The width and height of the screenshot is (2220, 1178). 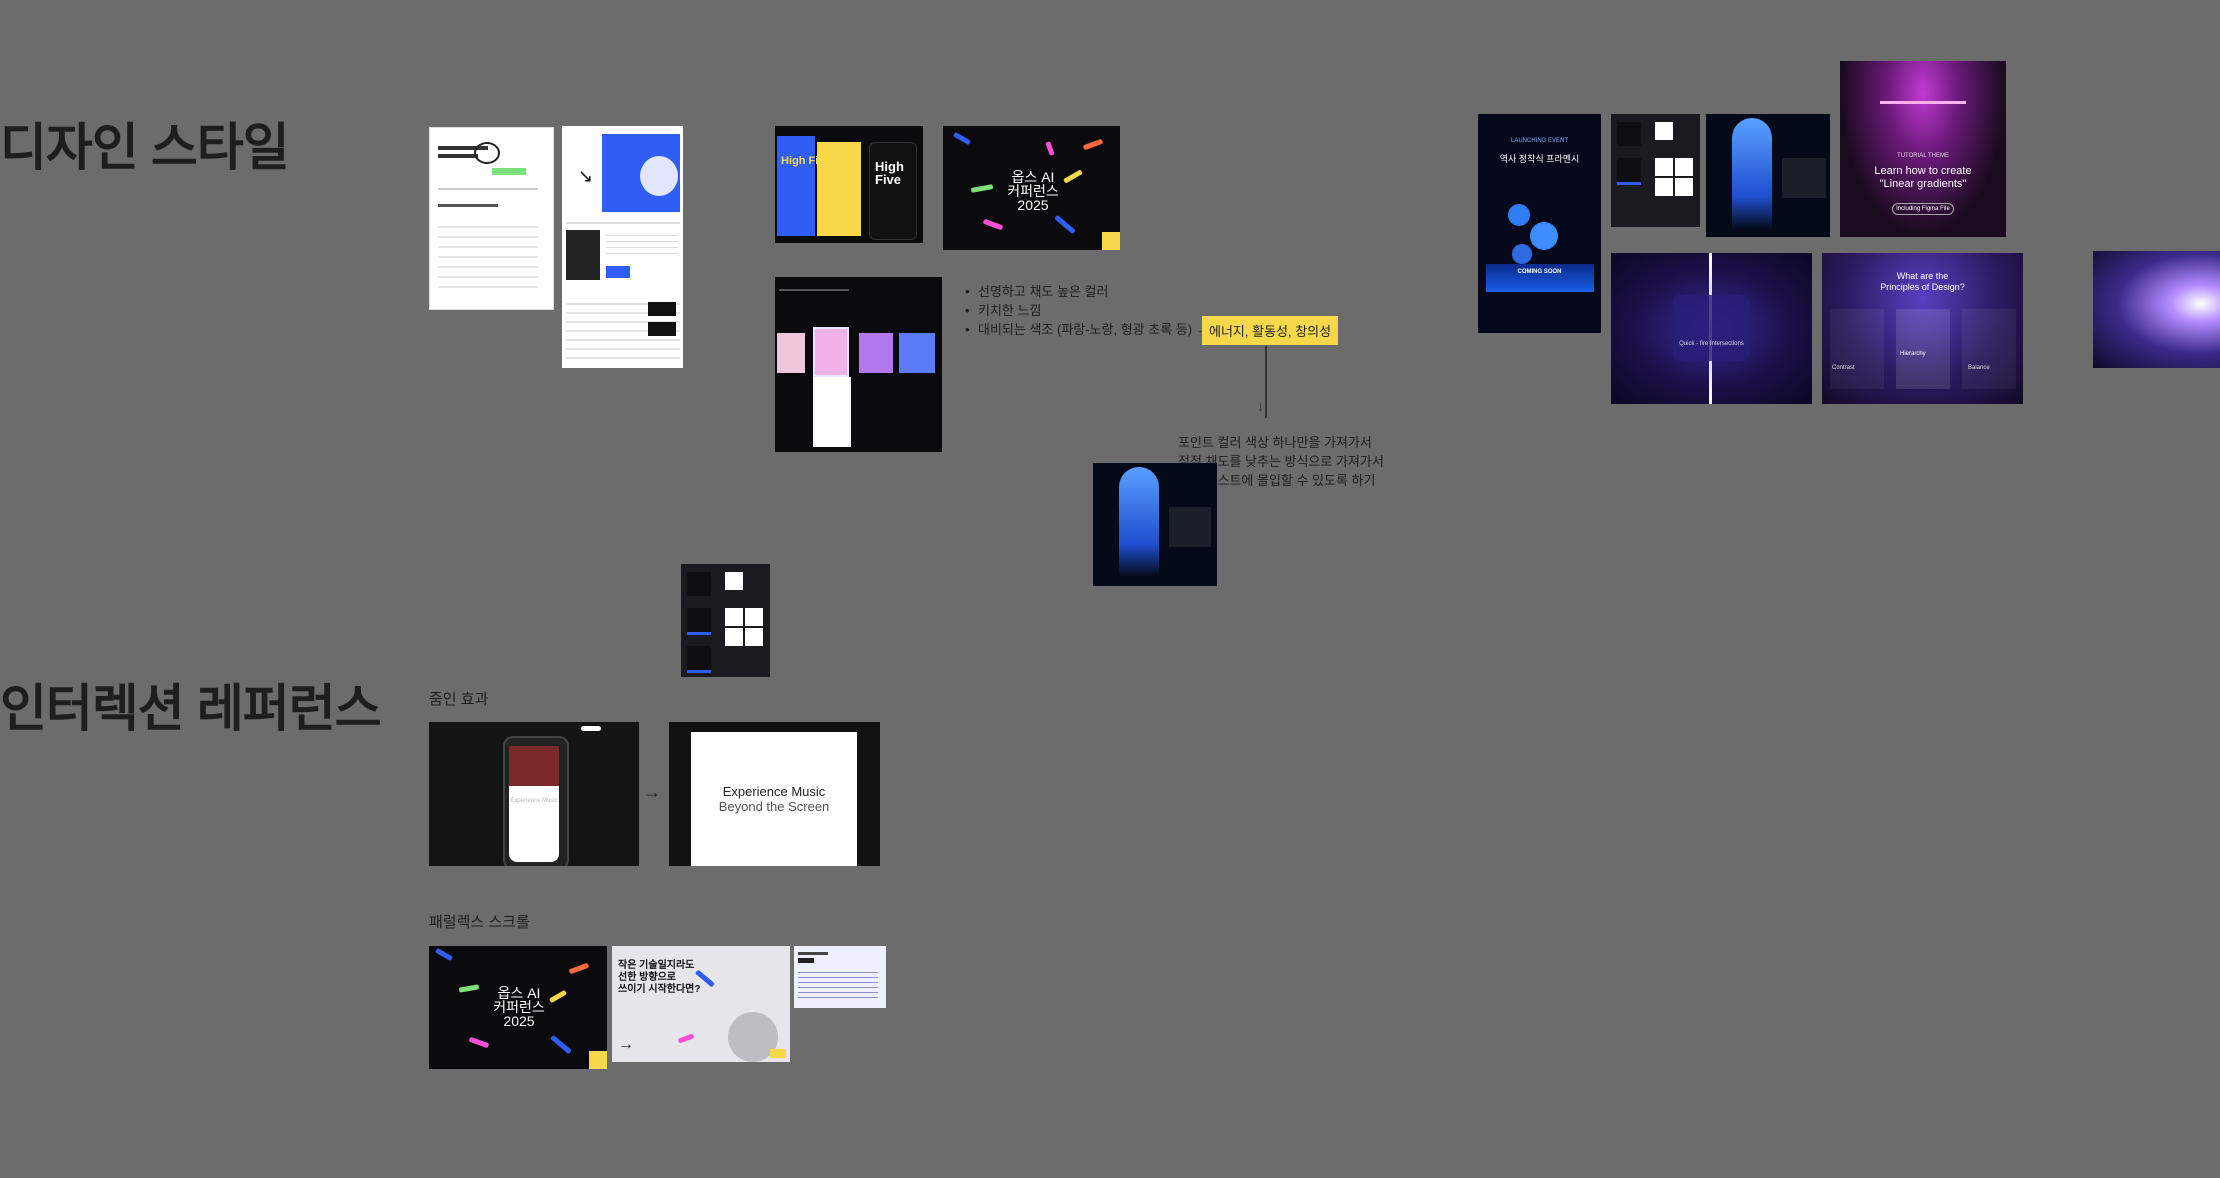 I want to click on thumb-zoom-after: Experience Music Beyond the Screen, so click(x=774, y=794).